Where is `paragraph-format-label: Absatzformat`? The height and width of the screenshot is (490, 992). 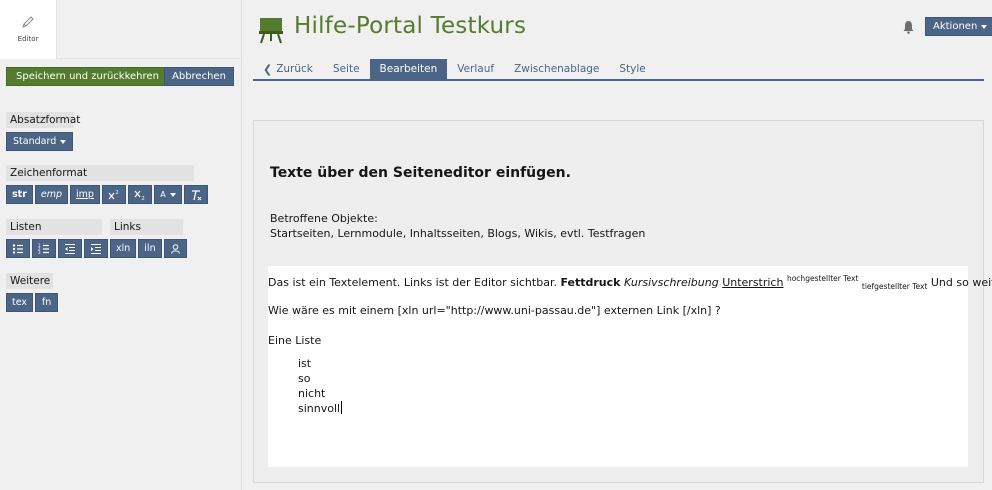 paragraph-format-label: Absatzformat is located at coordinates (43, 120).